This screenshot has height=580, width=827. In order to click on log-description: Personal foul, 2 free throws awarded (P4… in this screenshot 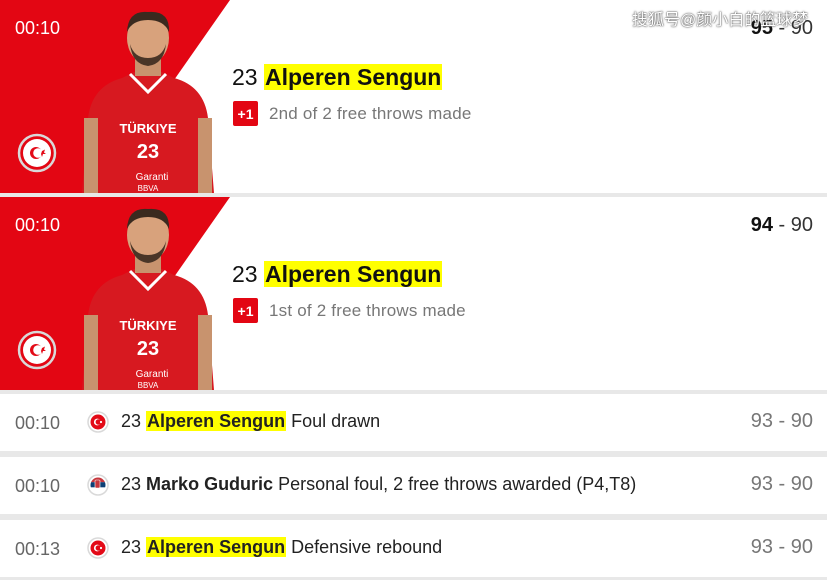, I will do `click(457, 484)`.